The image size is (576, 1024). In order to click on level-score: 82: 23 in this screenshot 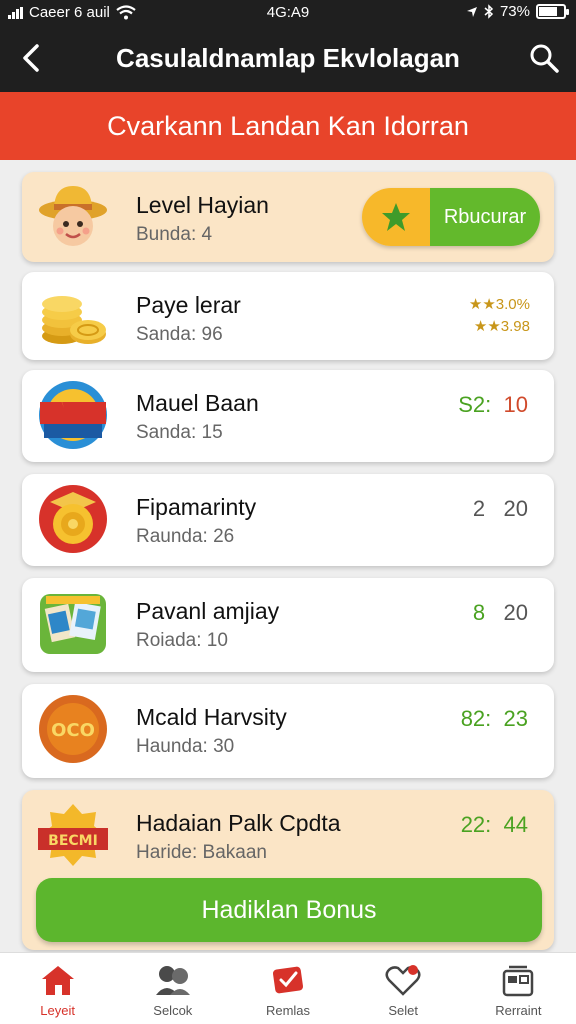, I will do `click(494, 719)`.